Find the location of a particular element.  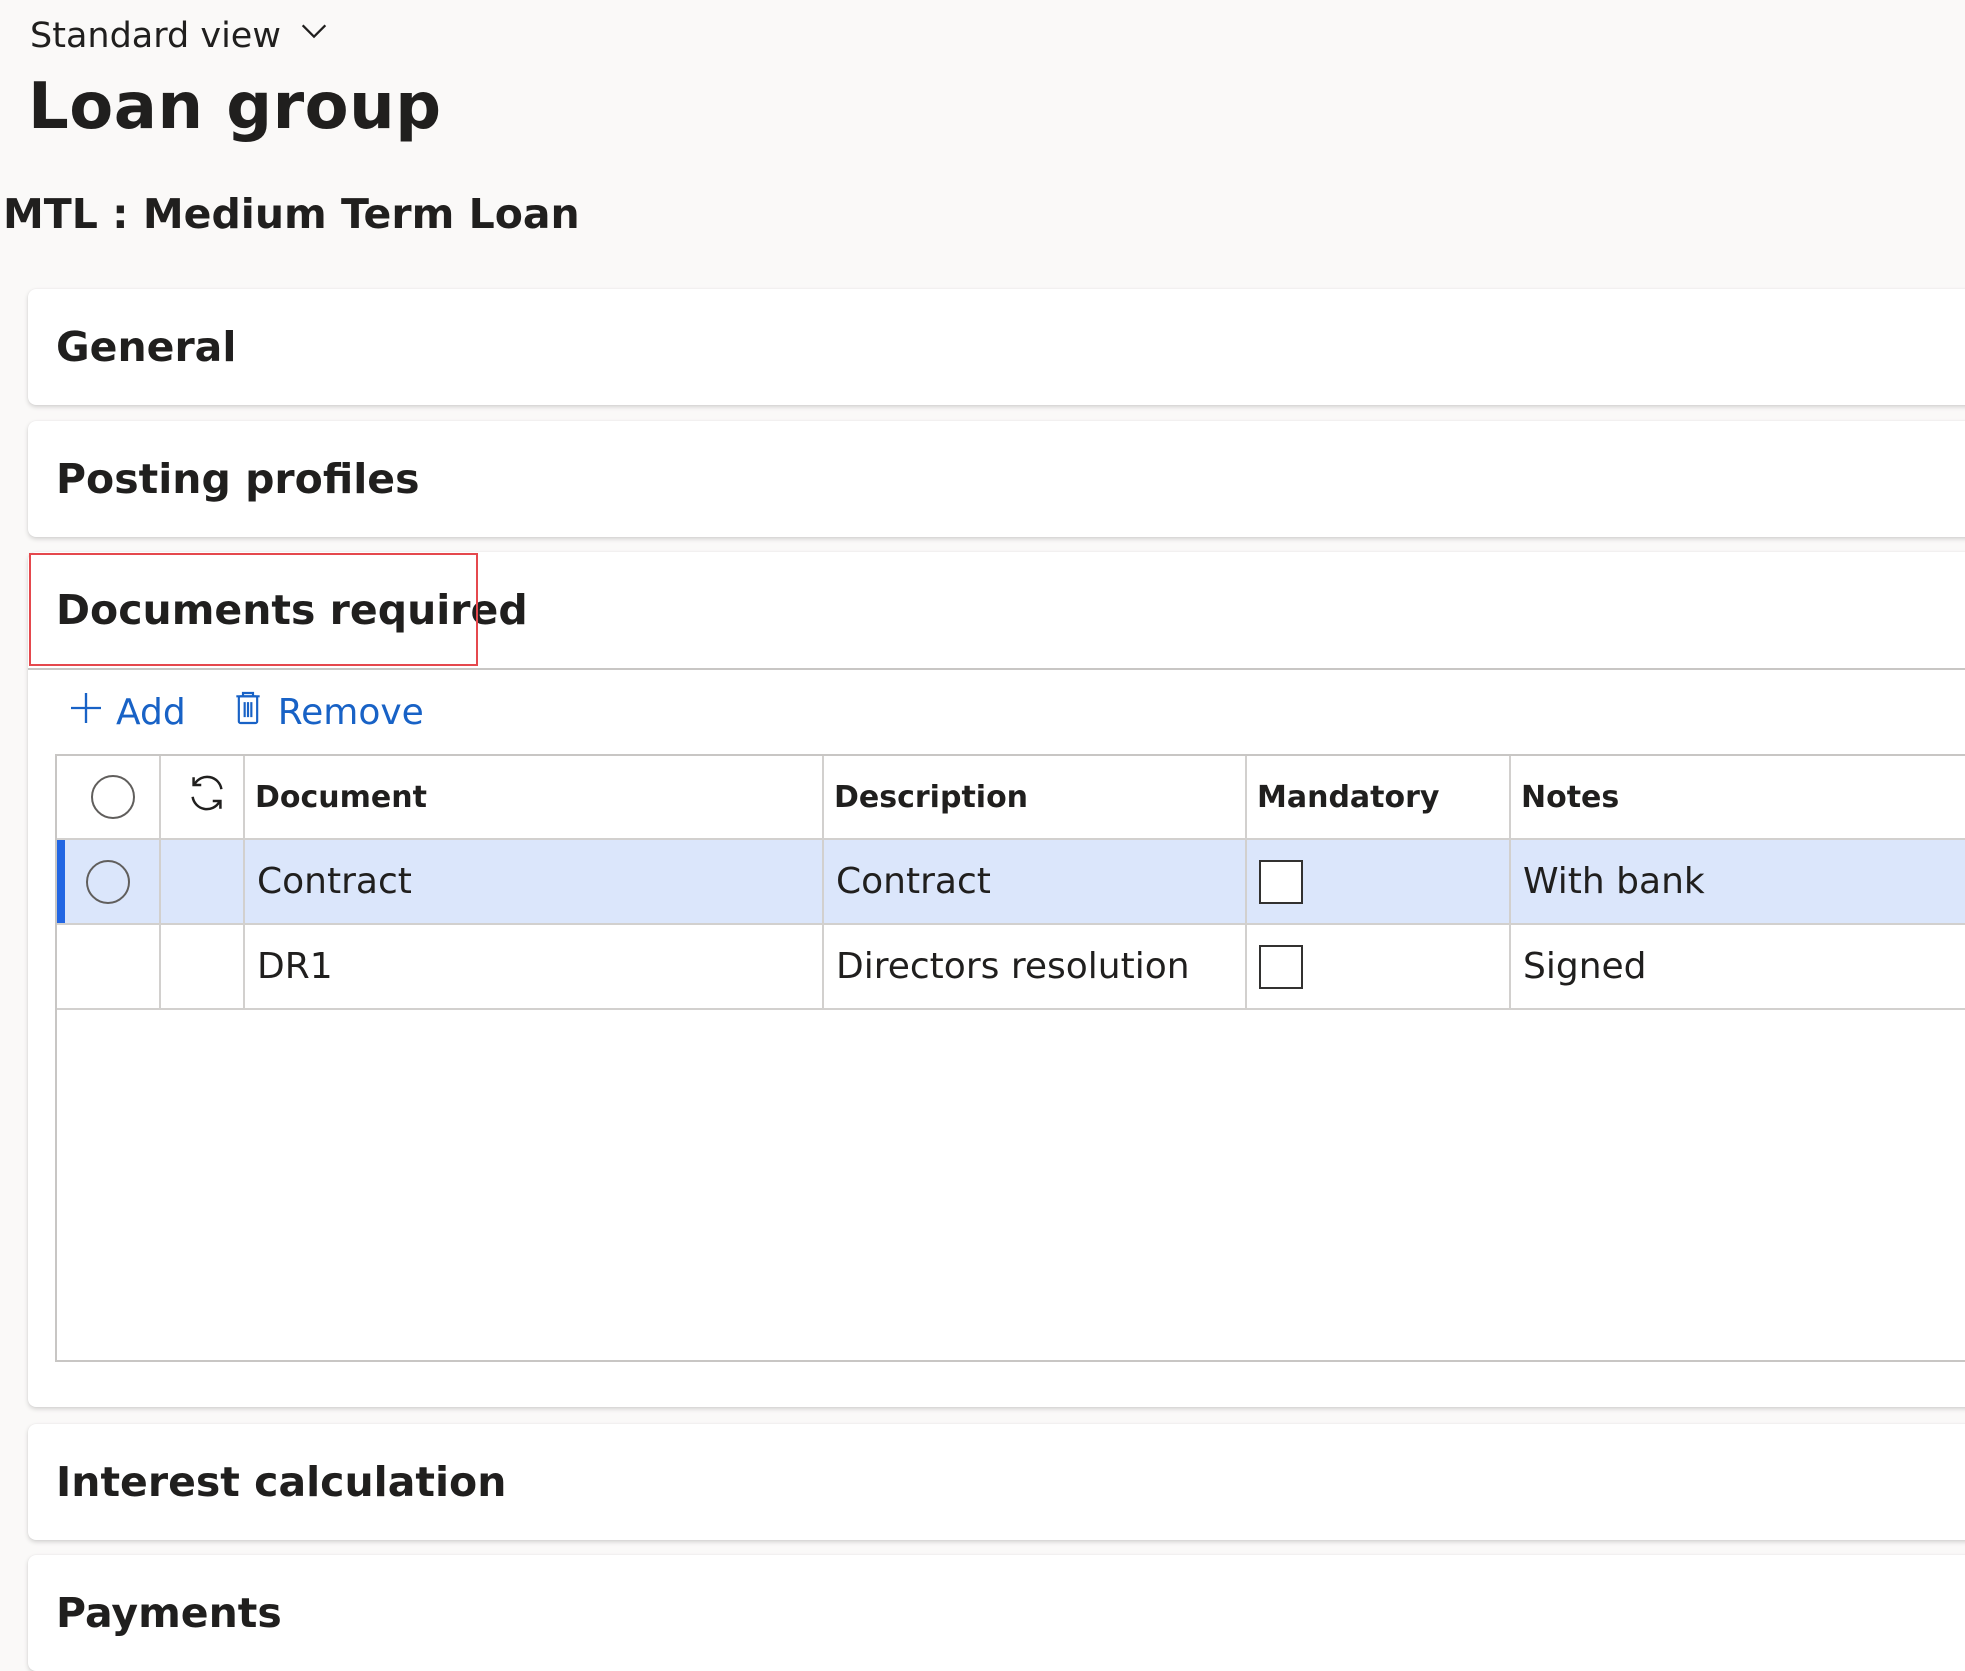

column-header-mandatory: Mandatory is located at coordinates (1379, 797).